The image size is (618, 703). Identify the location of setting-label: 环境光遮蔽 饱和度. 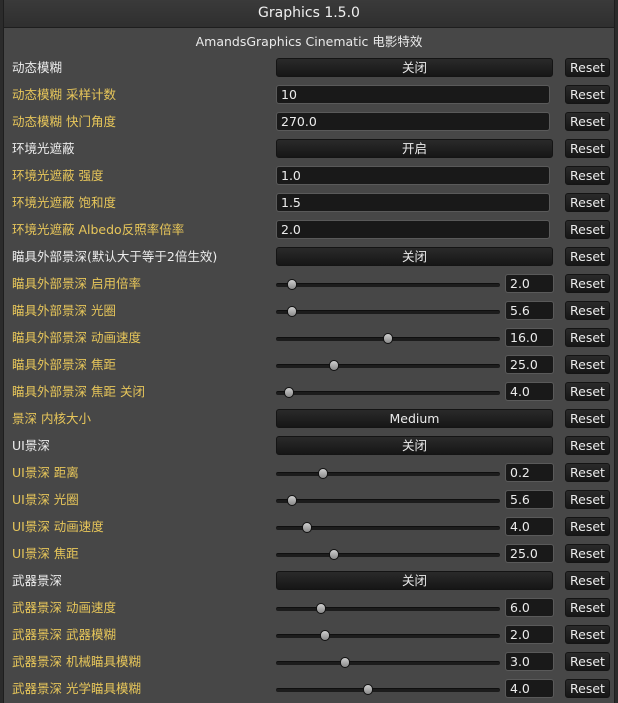
(64, 202).